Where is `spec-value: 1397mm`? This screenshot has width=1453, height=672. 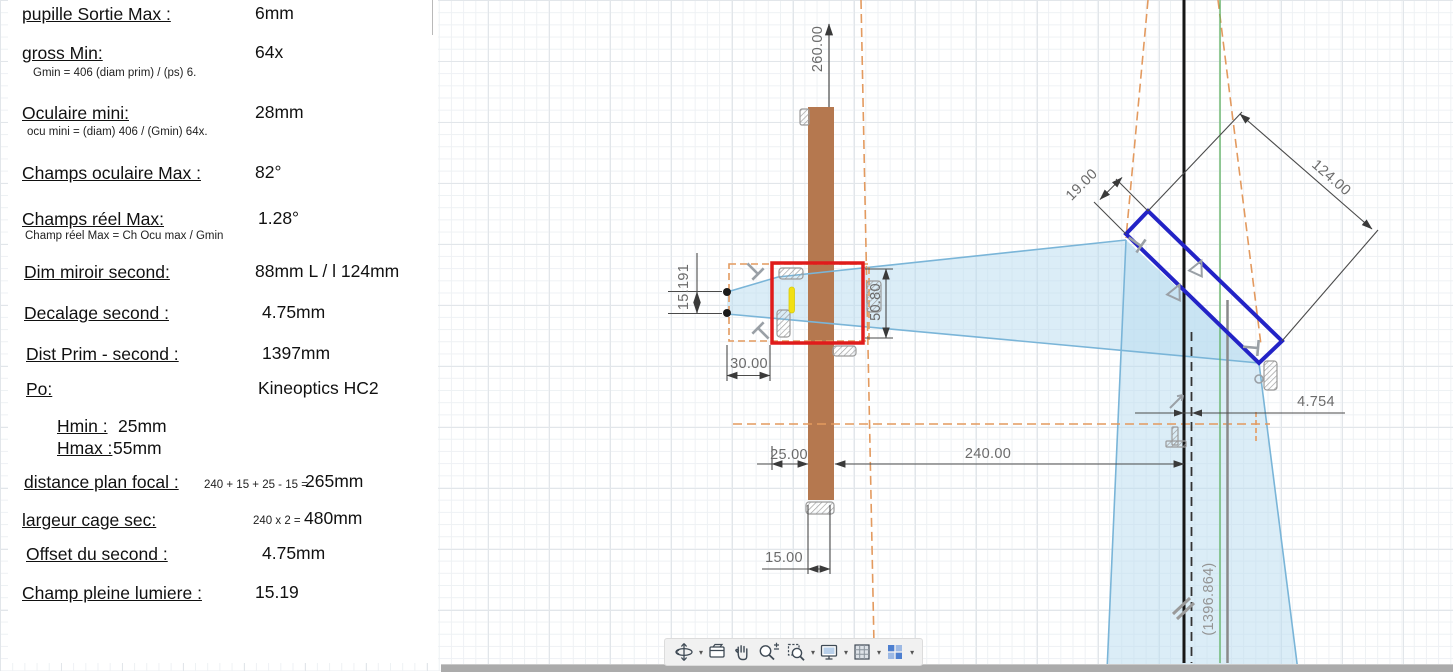
spec-value: 1397mm is located at coordinates (296, 353).